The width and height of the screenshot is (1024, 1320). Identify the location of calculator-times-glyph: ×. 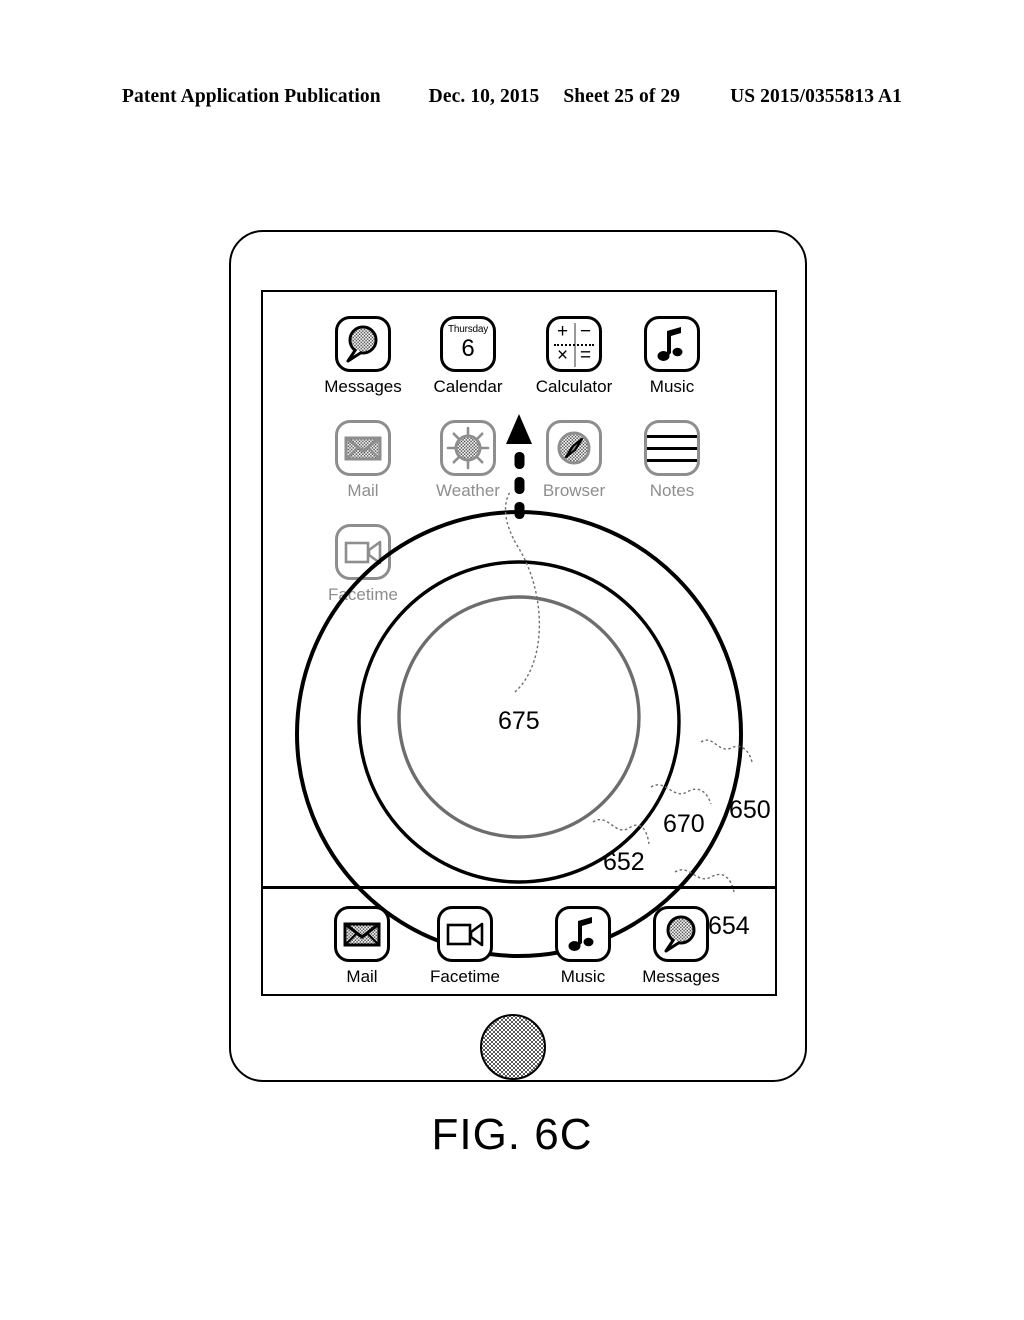
(562, 355).